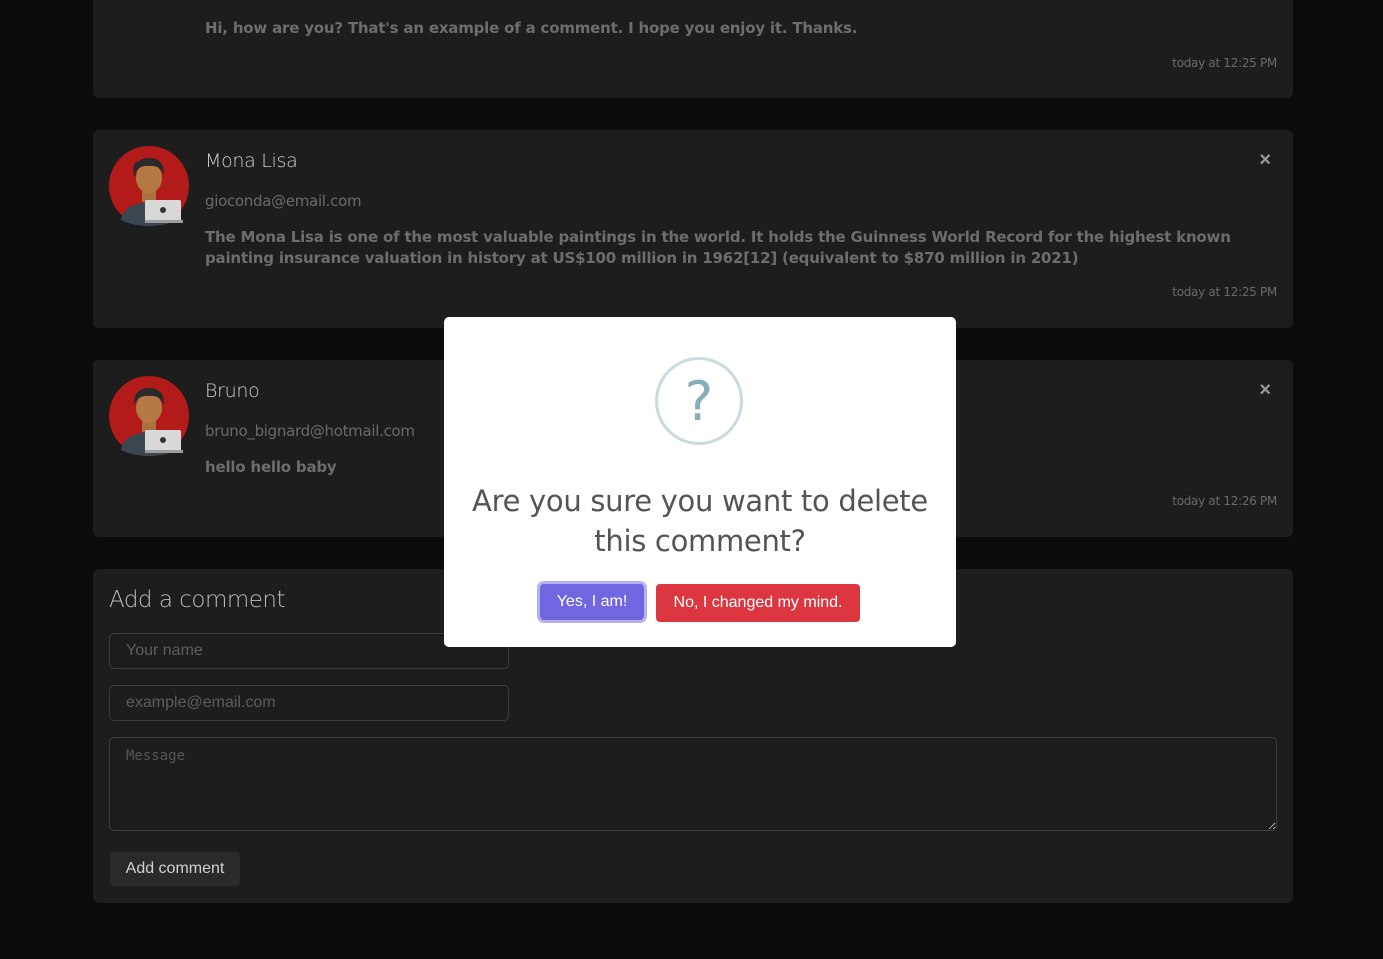 The height and width of the screenshot is (959, 1383). Describe the element at coordinates (699, 401) in the screenshot. I see `question-icon: ?` at that location.